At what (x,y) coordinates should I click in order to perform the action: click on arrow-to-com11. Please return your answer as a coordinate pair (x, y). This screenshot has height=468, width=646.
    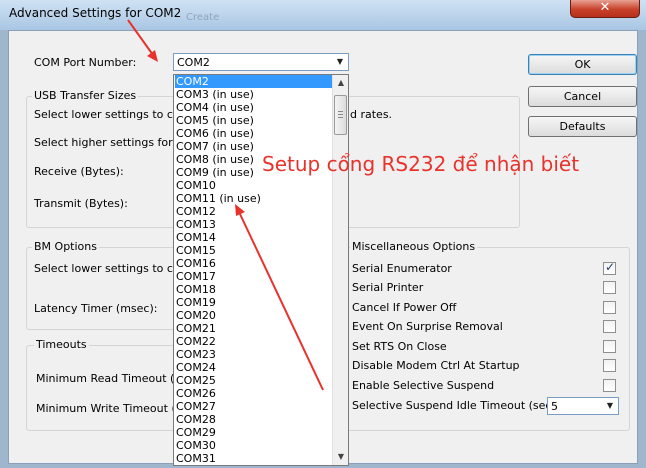
    Looking at the image, I should click on (279, 297).